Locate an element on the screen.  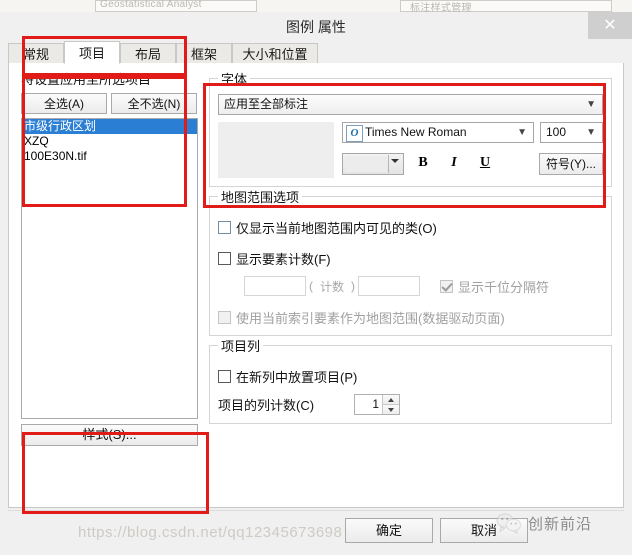
ok-button: 确定 is located at coordinates (389, 530).